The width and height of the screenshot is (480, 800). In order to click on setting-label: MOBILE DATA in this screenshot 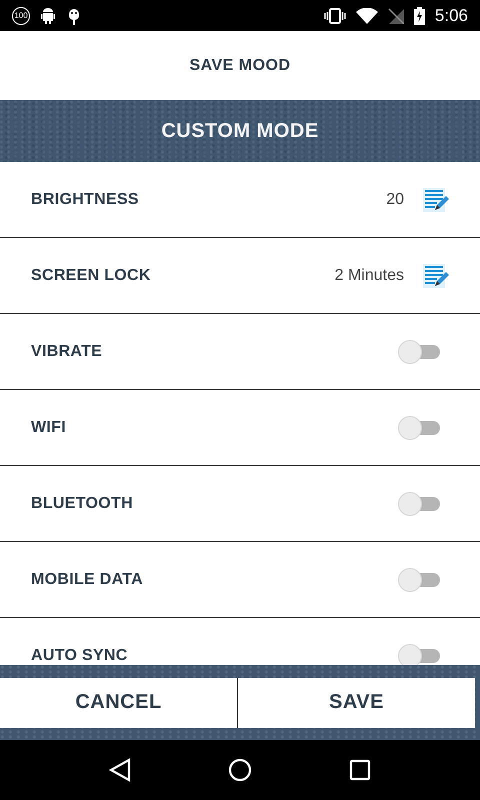, I will do `click(87, 579)`.